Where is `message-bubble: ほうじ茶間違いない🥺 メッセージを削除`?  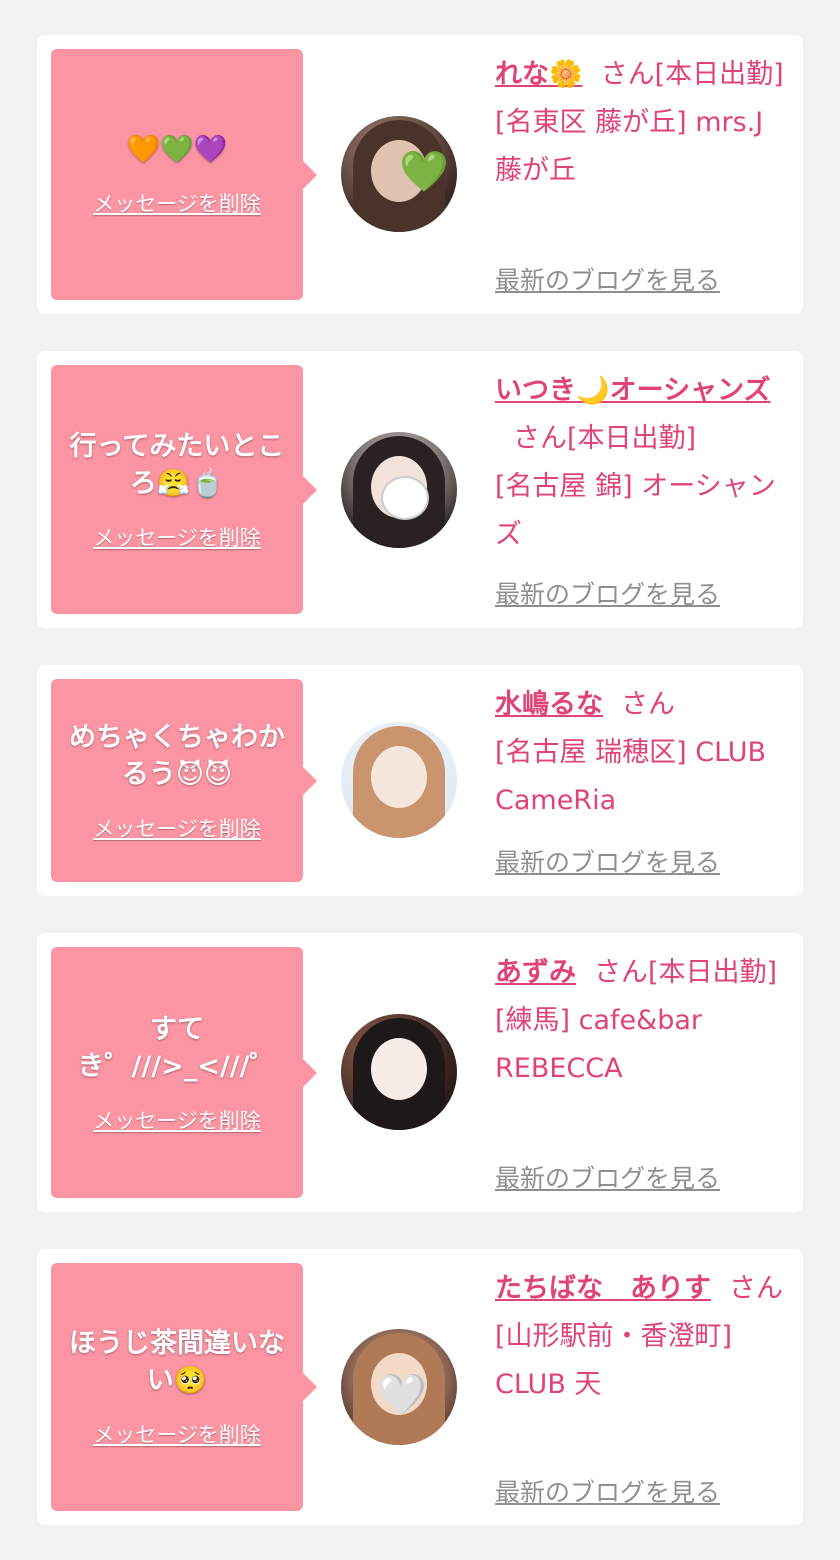 message-bubble: ほうじ茶間違いない🥺 メッセージを削除 is located at coordinates (184, 1387).